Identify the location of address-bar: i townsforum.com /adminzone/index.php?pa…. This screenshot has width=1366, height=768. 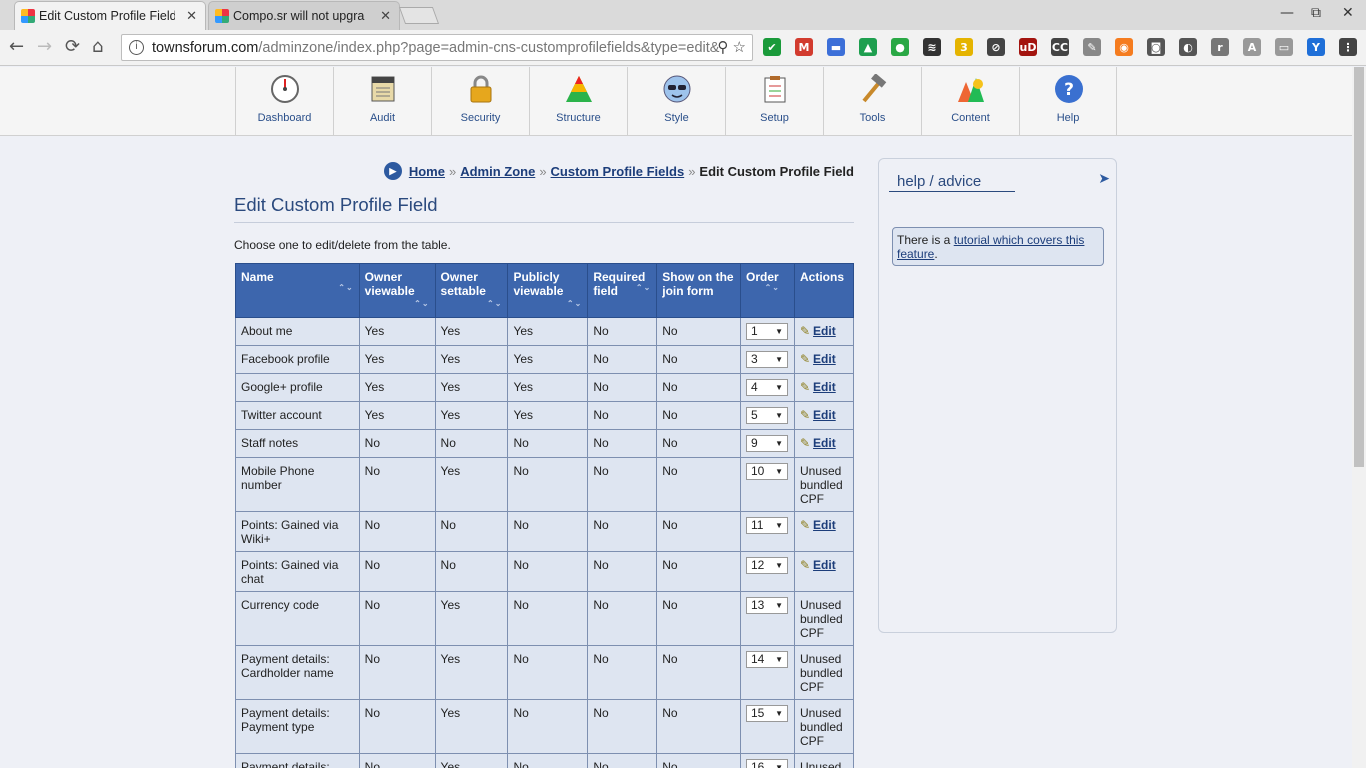
(437, 47).